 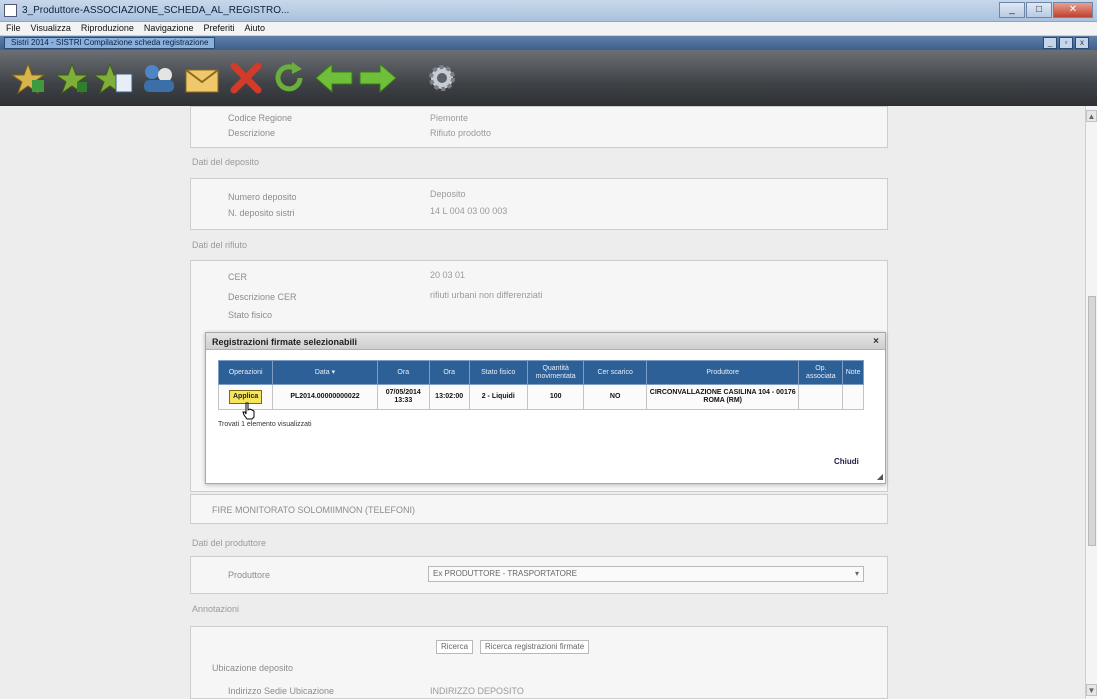 What do you see at coordinates (229, 543) in the screenshot?
I see `section-label: Dati del produttore` at bounding box center [229, 543].